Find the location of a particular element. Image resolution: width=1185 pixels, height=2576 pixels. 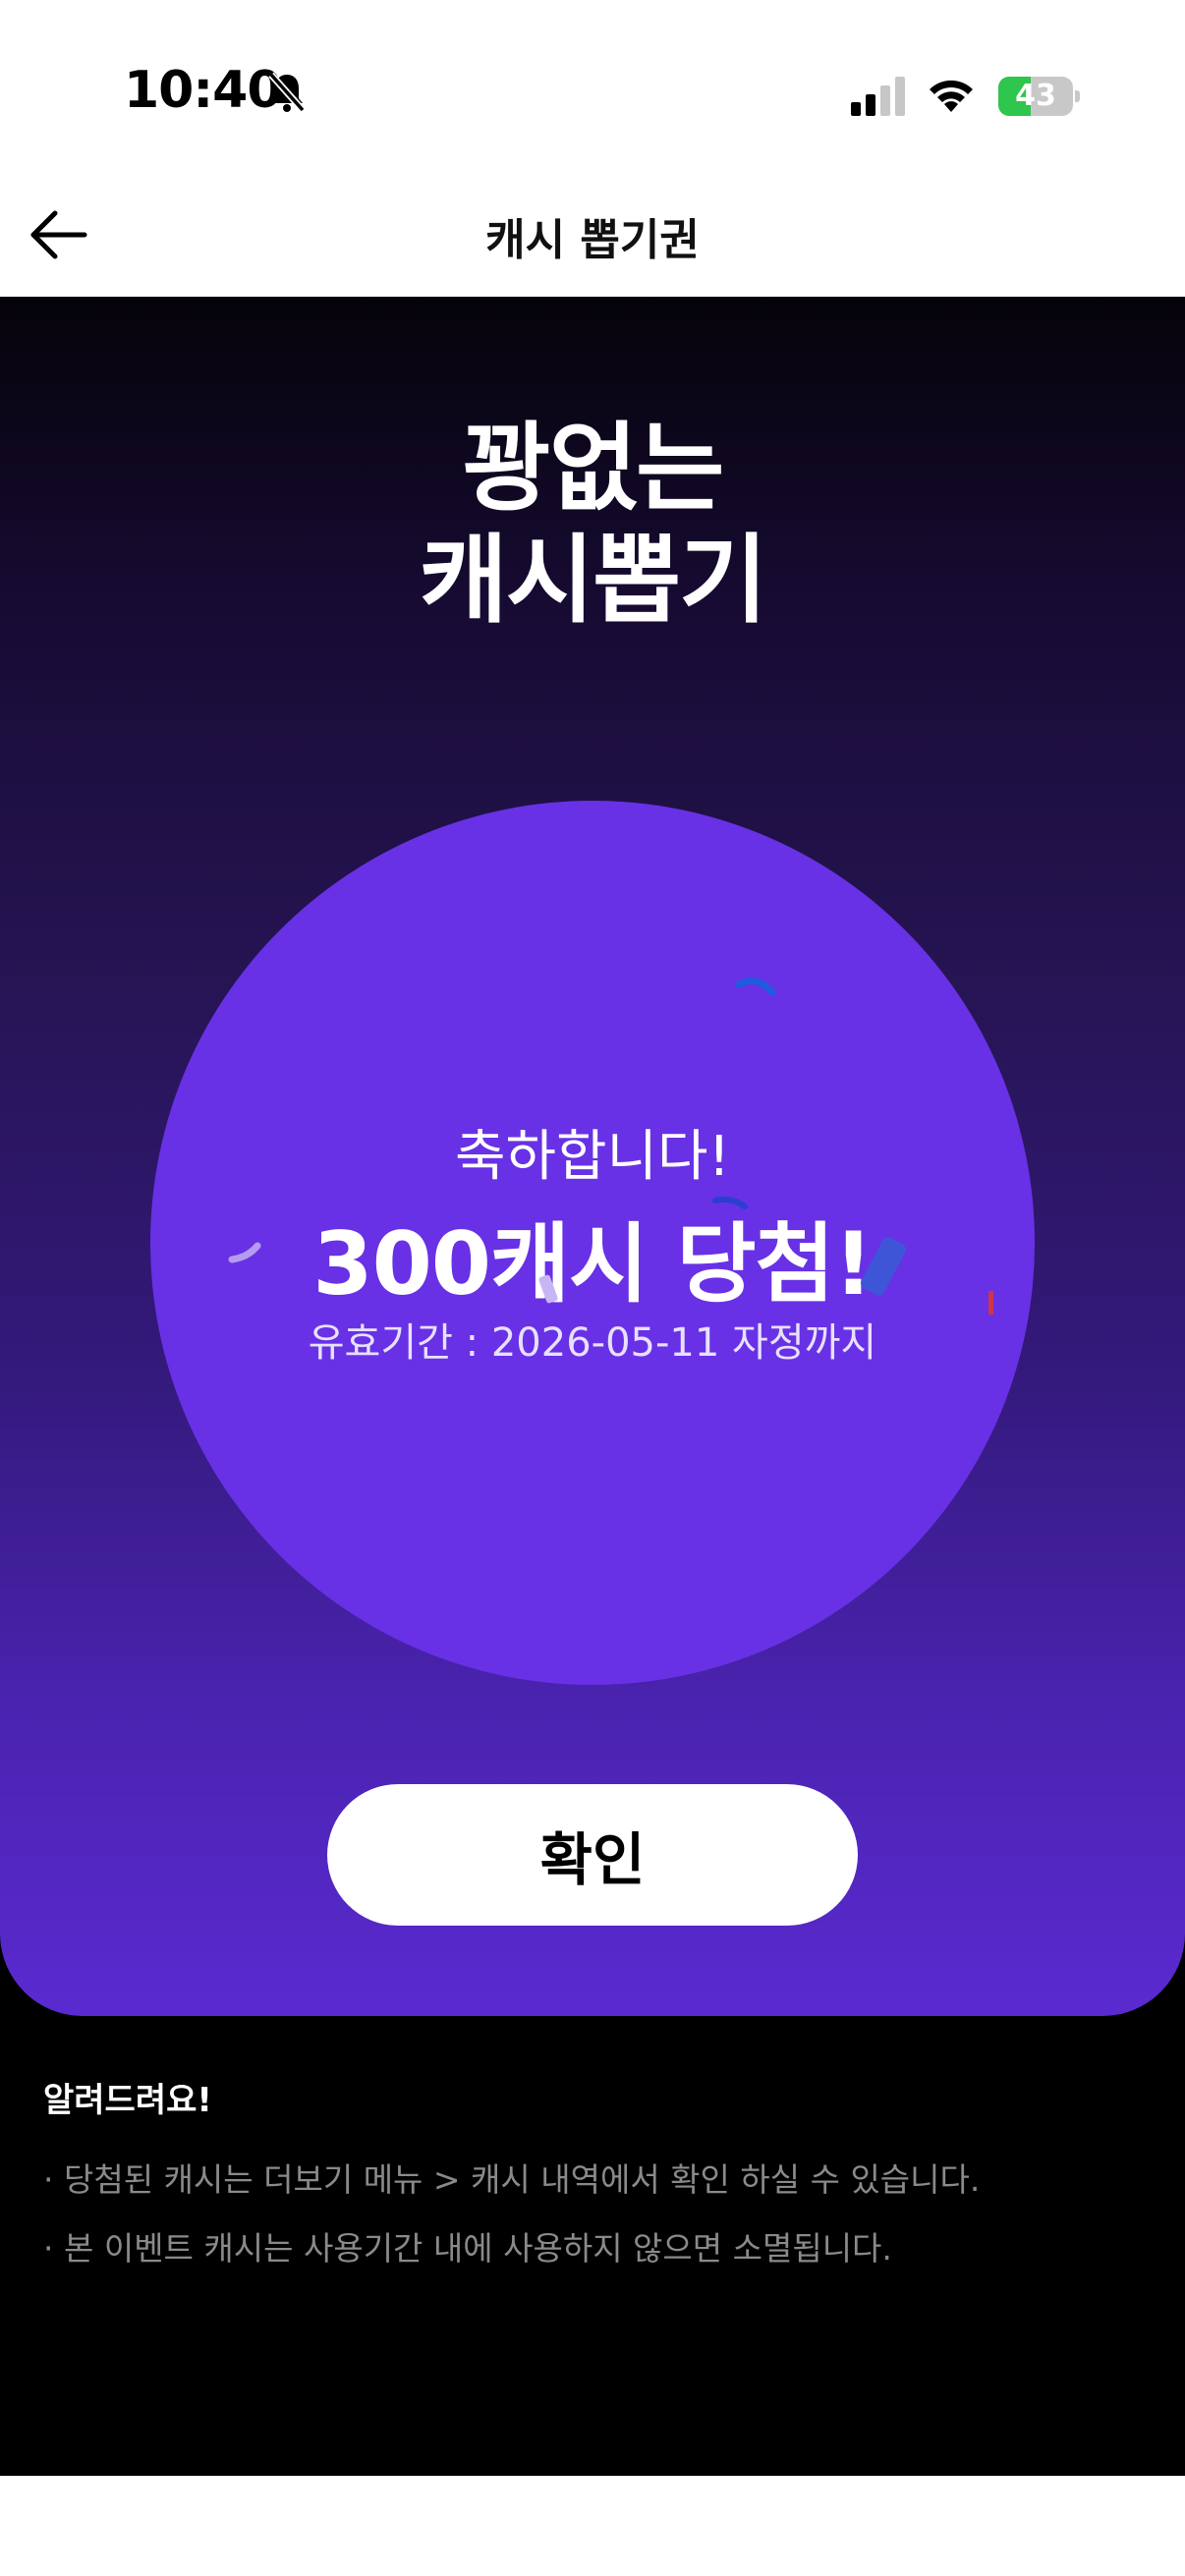

bottom-safe-area is located at coordinates (592, 2526).